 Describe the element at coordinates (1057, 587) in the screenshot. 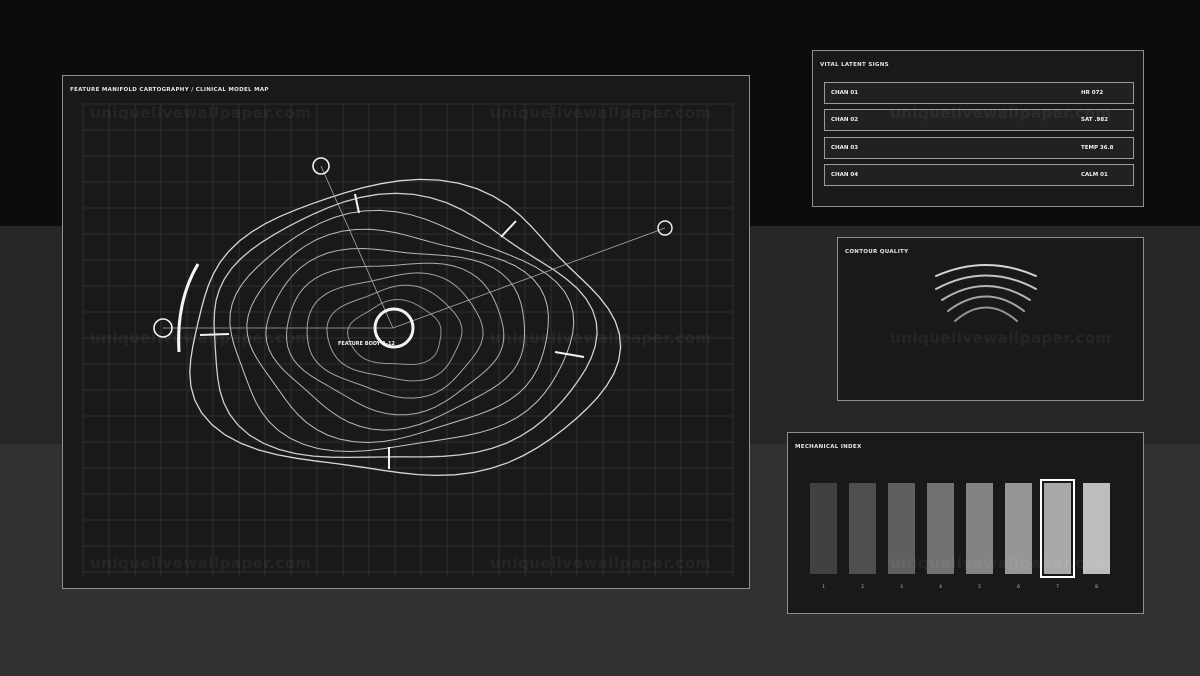

I see `index-bar-label: 7` at that location.